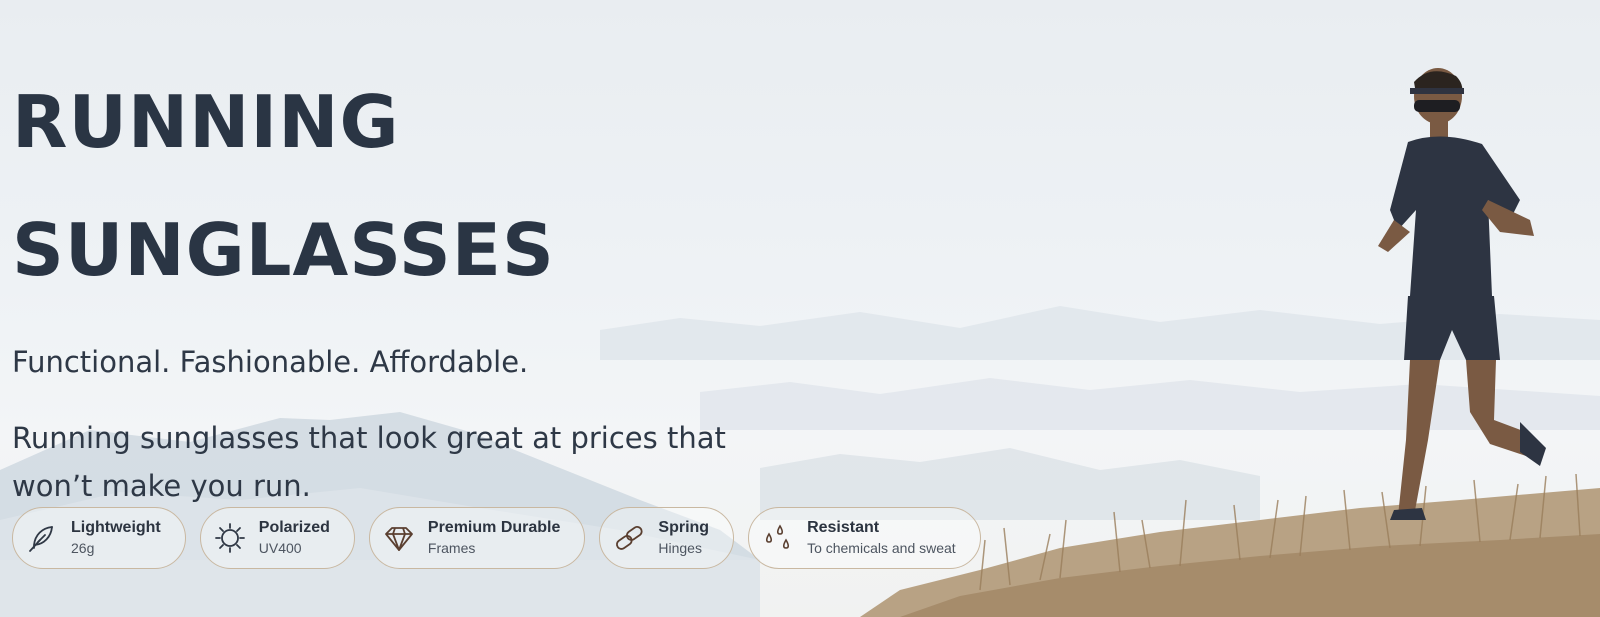 The height and width of the screenshot is (617, 1600). I want to click on title-line-1: RUNNING, so click(206, 122).